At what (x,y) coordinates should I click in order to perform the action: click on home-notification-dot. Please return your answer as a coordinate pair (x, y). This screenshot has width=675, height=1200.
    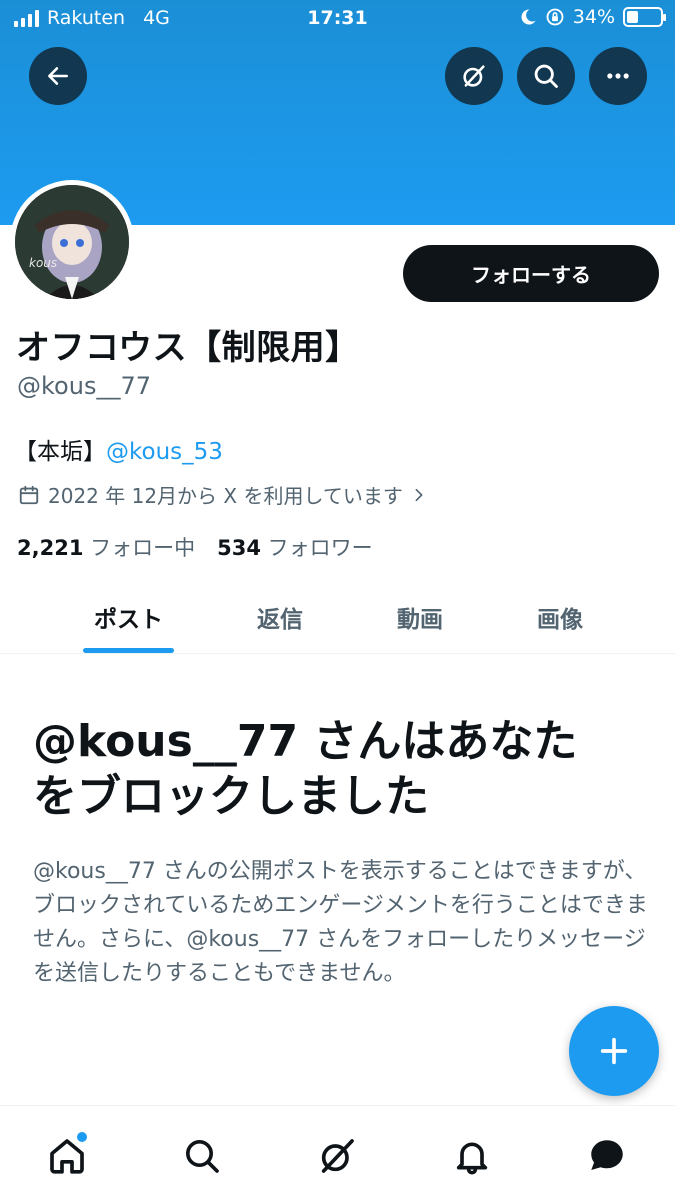
    Looking at the image, I should click on (82, 1137).